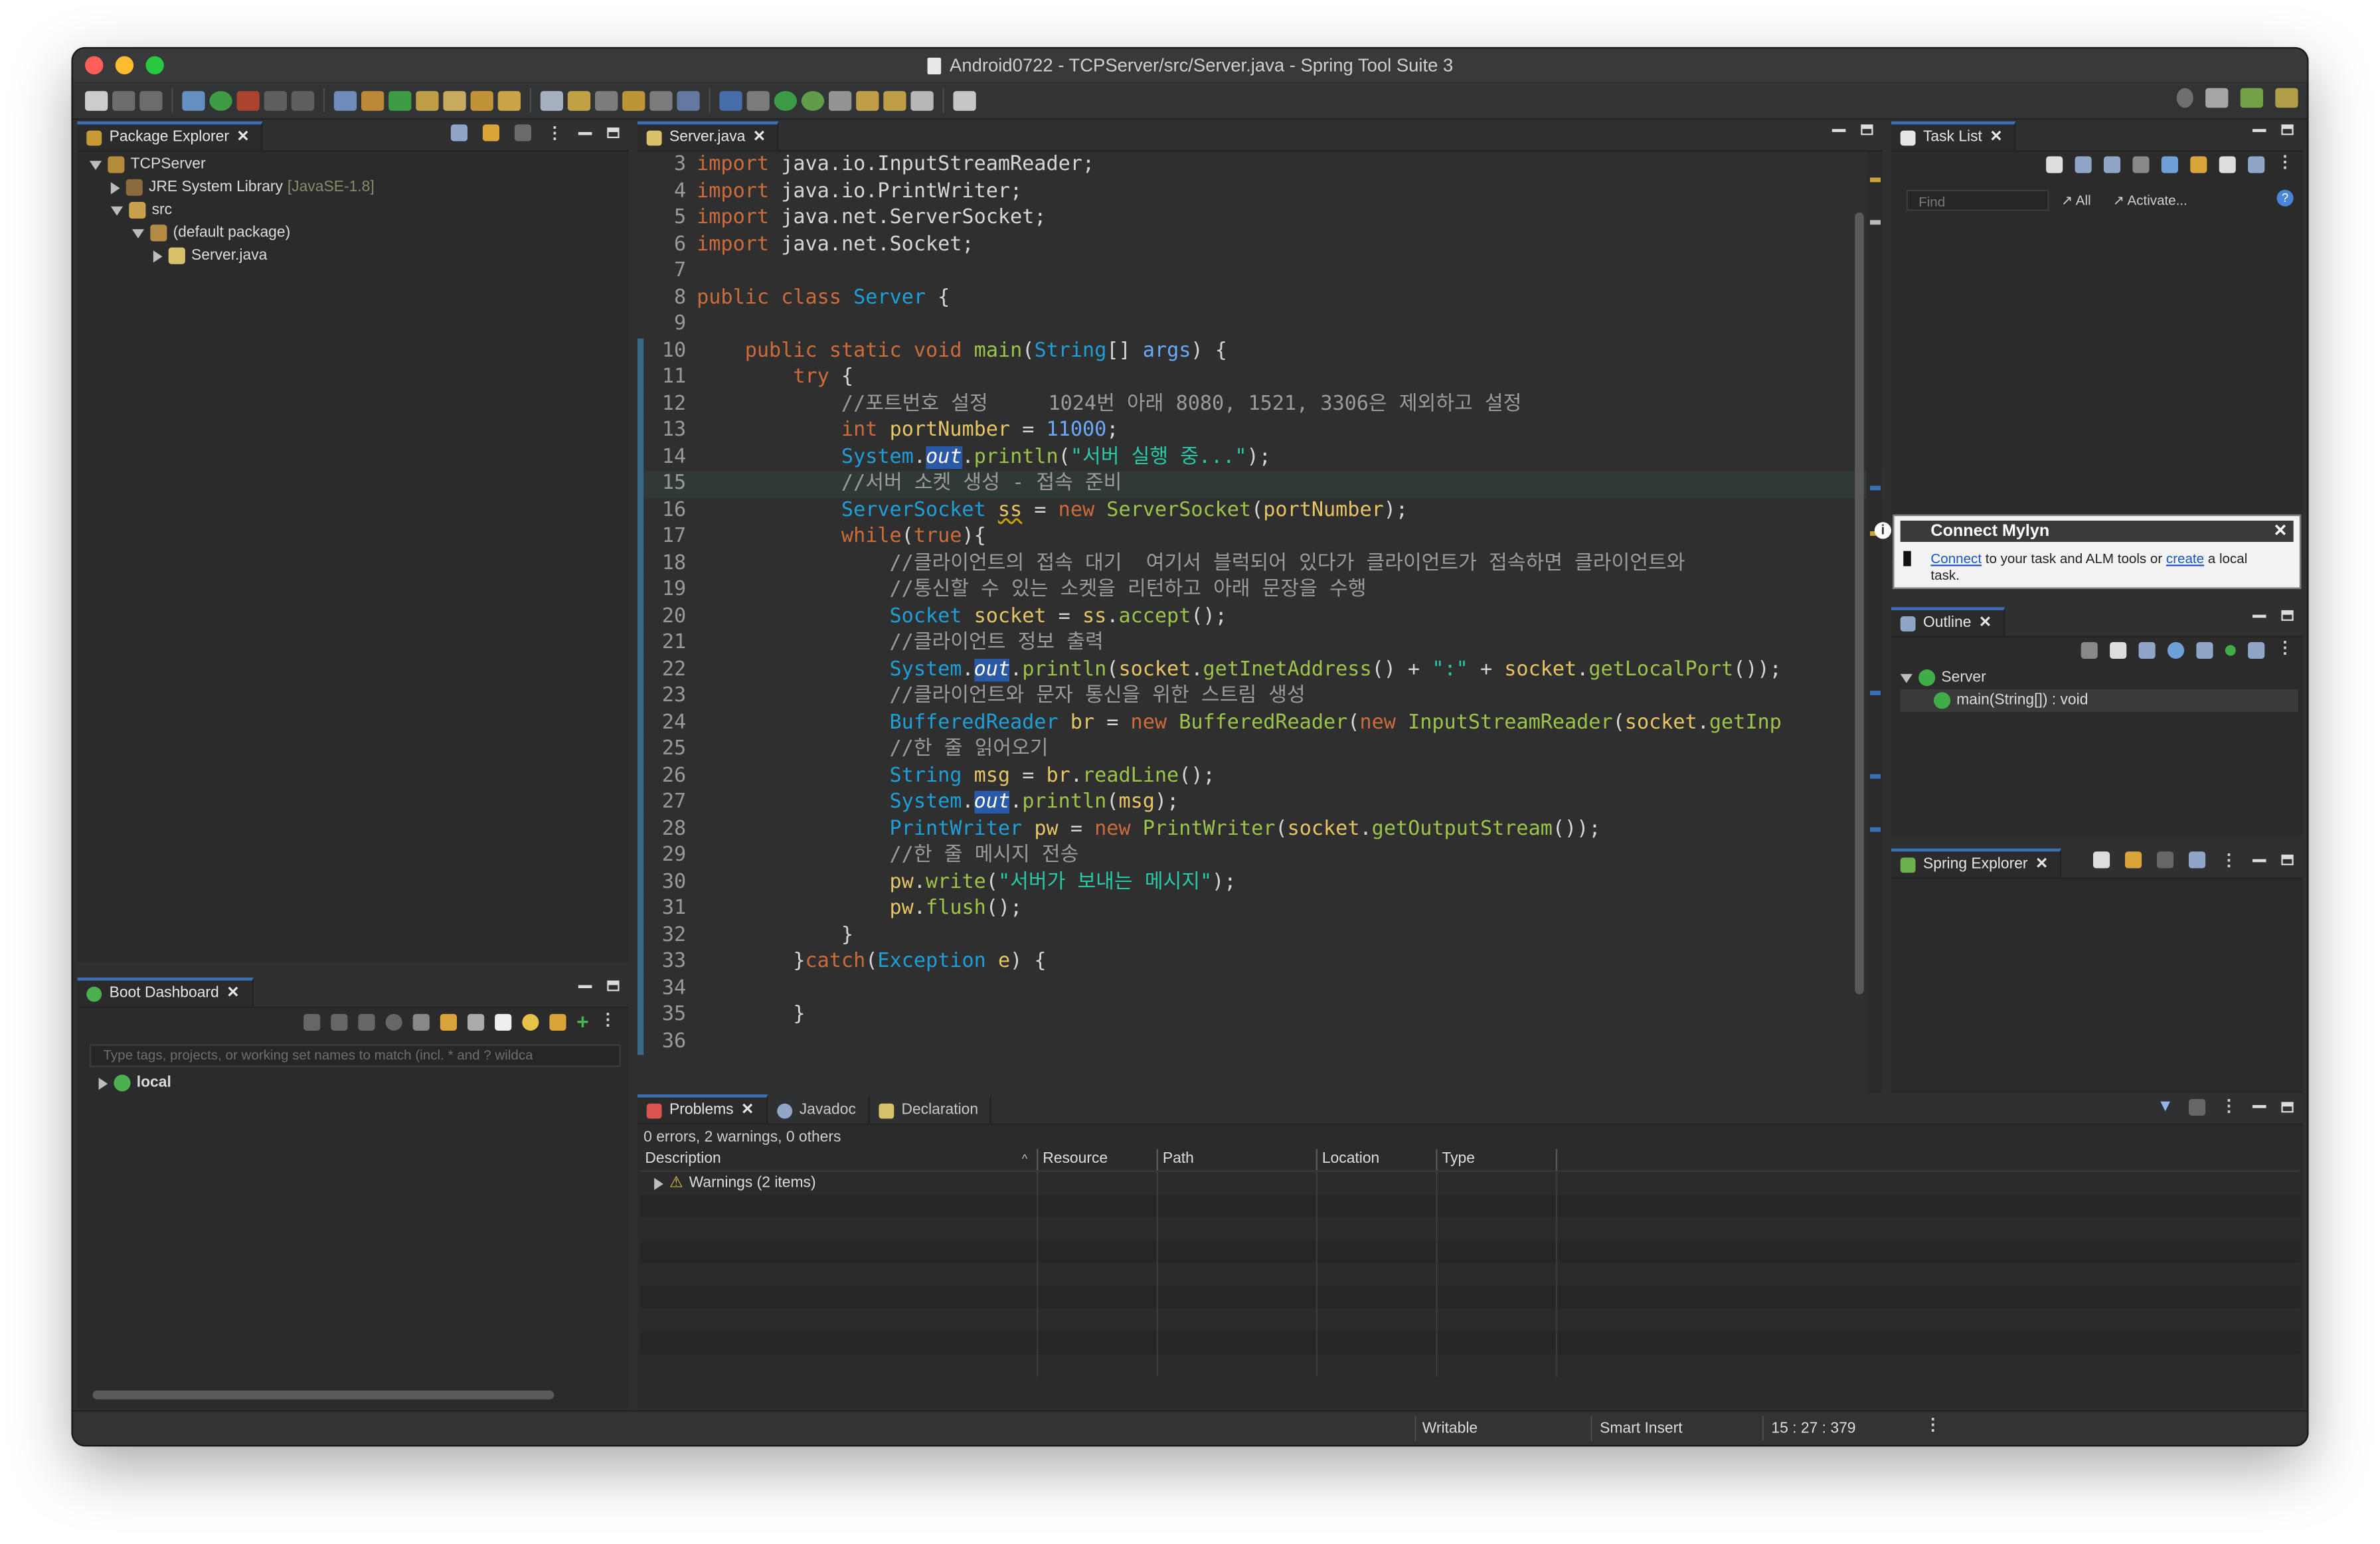 The image size is (2380, 1544). I want to click on connect-link: Connect, so click(1956, 558).